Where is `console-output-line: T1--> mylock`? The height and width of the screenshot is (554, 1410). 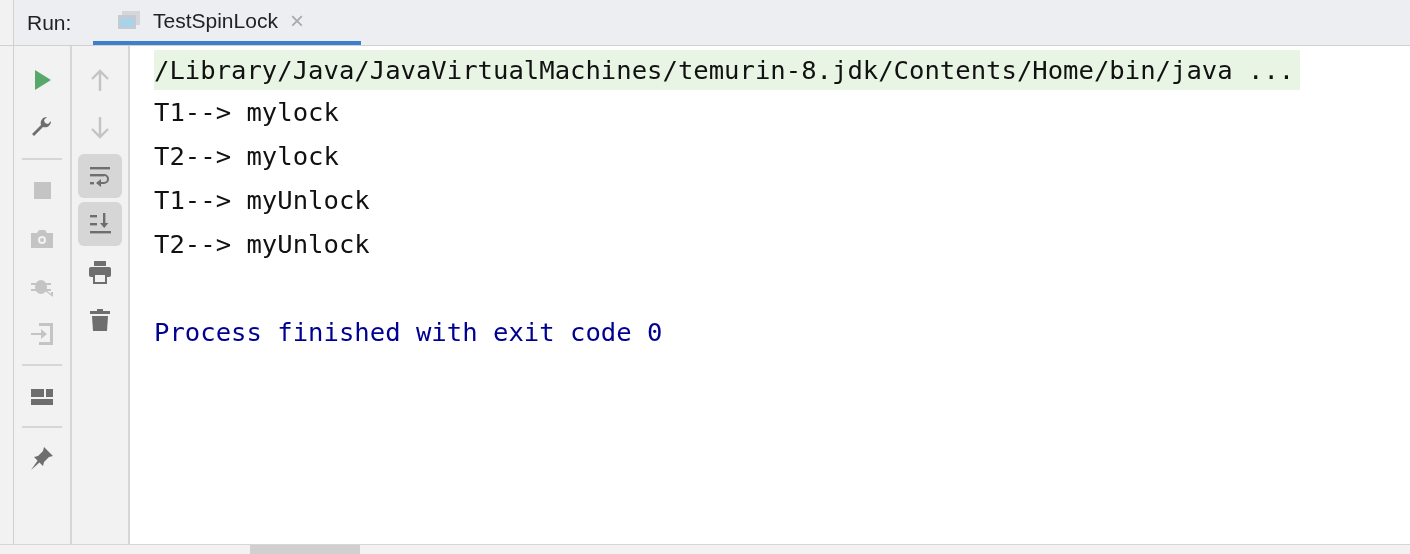
console-output-line: T1--> mylock is located at coordinates (246, 112).